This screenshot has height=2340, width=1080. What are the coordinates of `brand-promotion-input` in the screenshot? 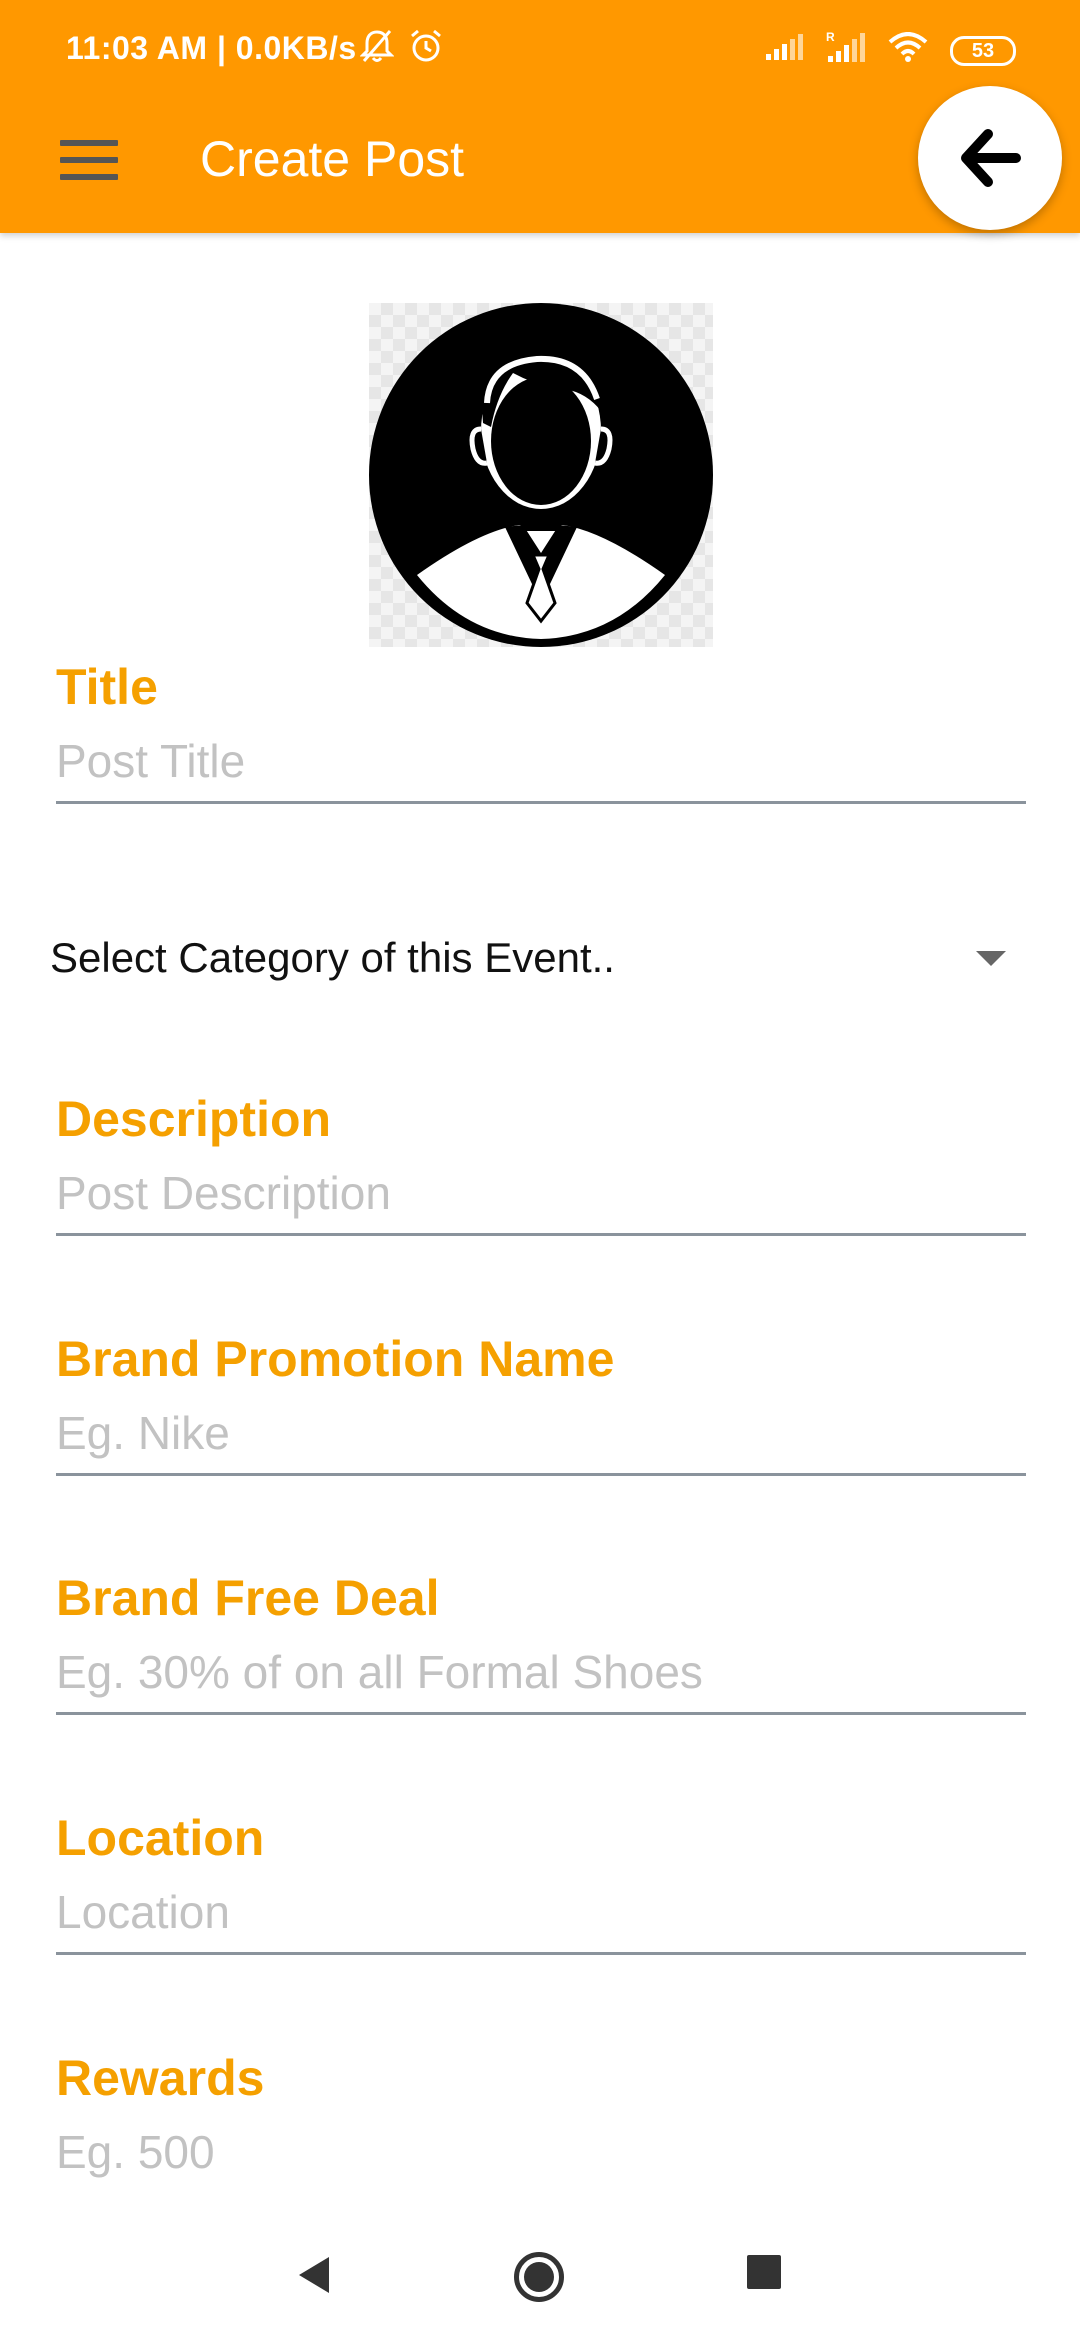 It's located at (541, 1439).